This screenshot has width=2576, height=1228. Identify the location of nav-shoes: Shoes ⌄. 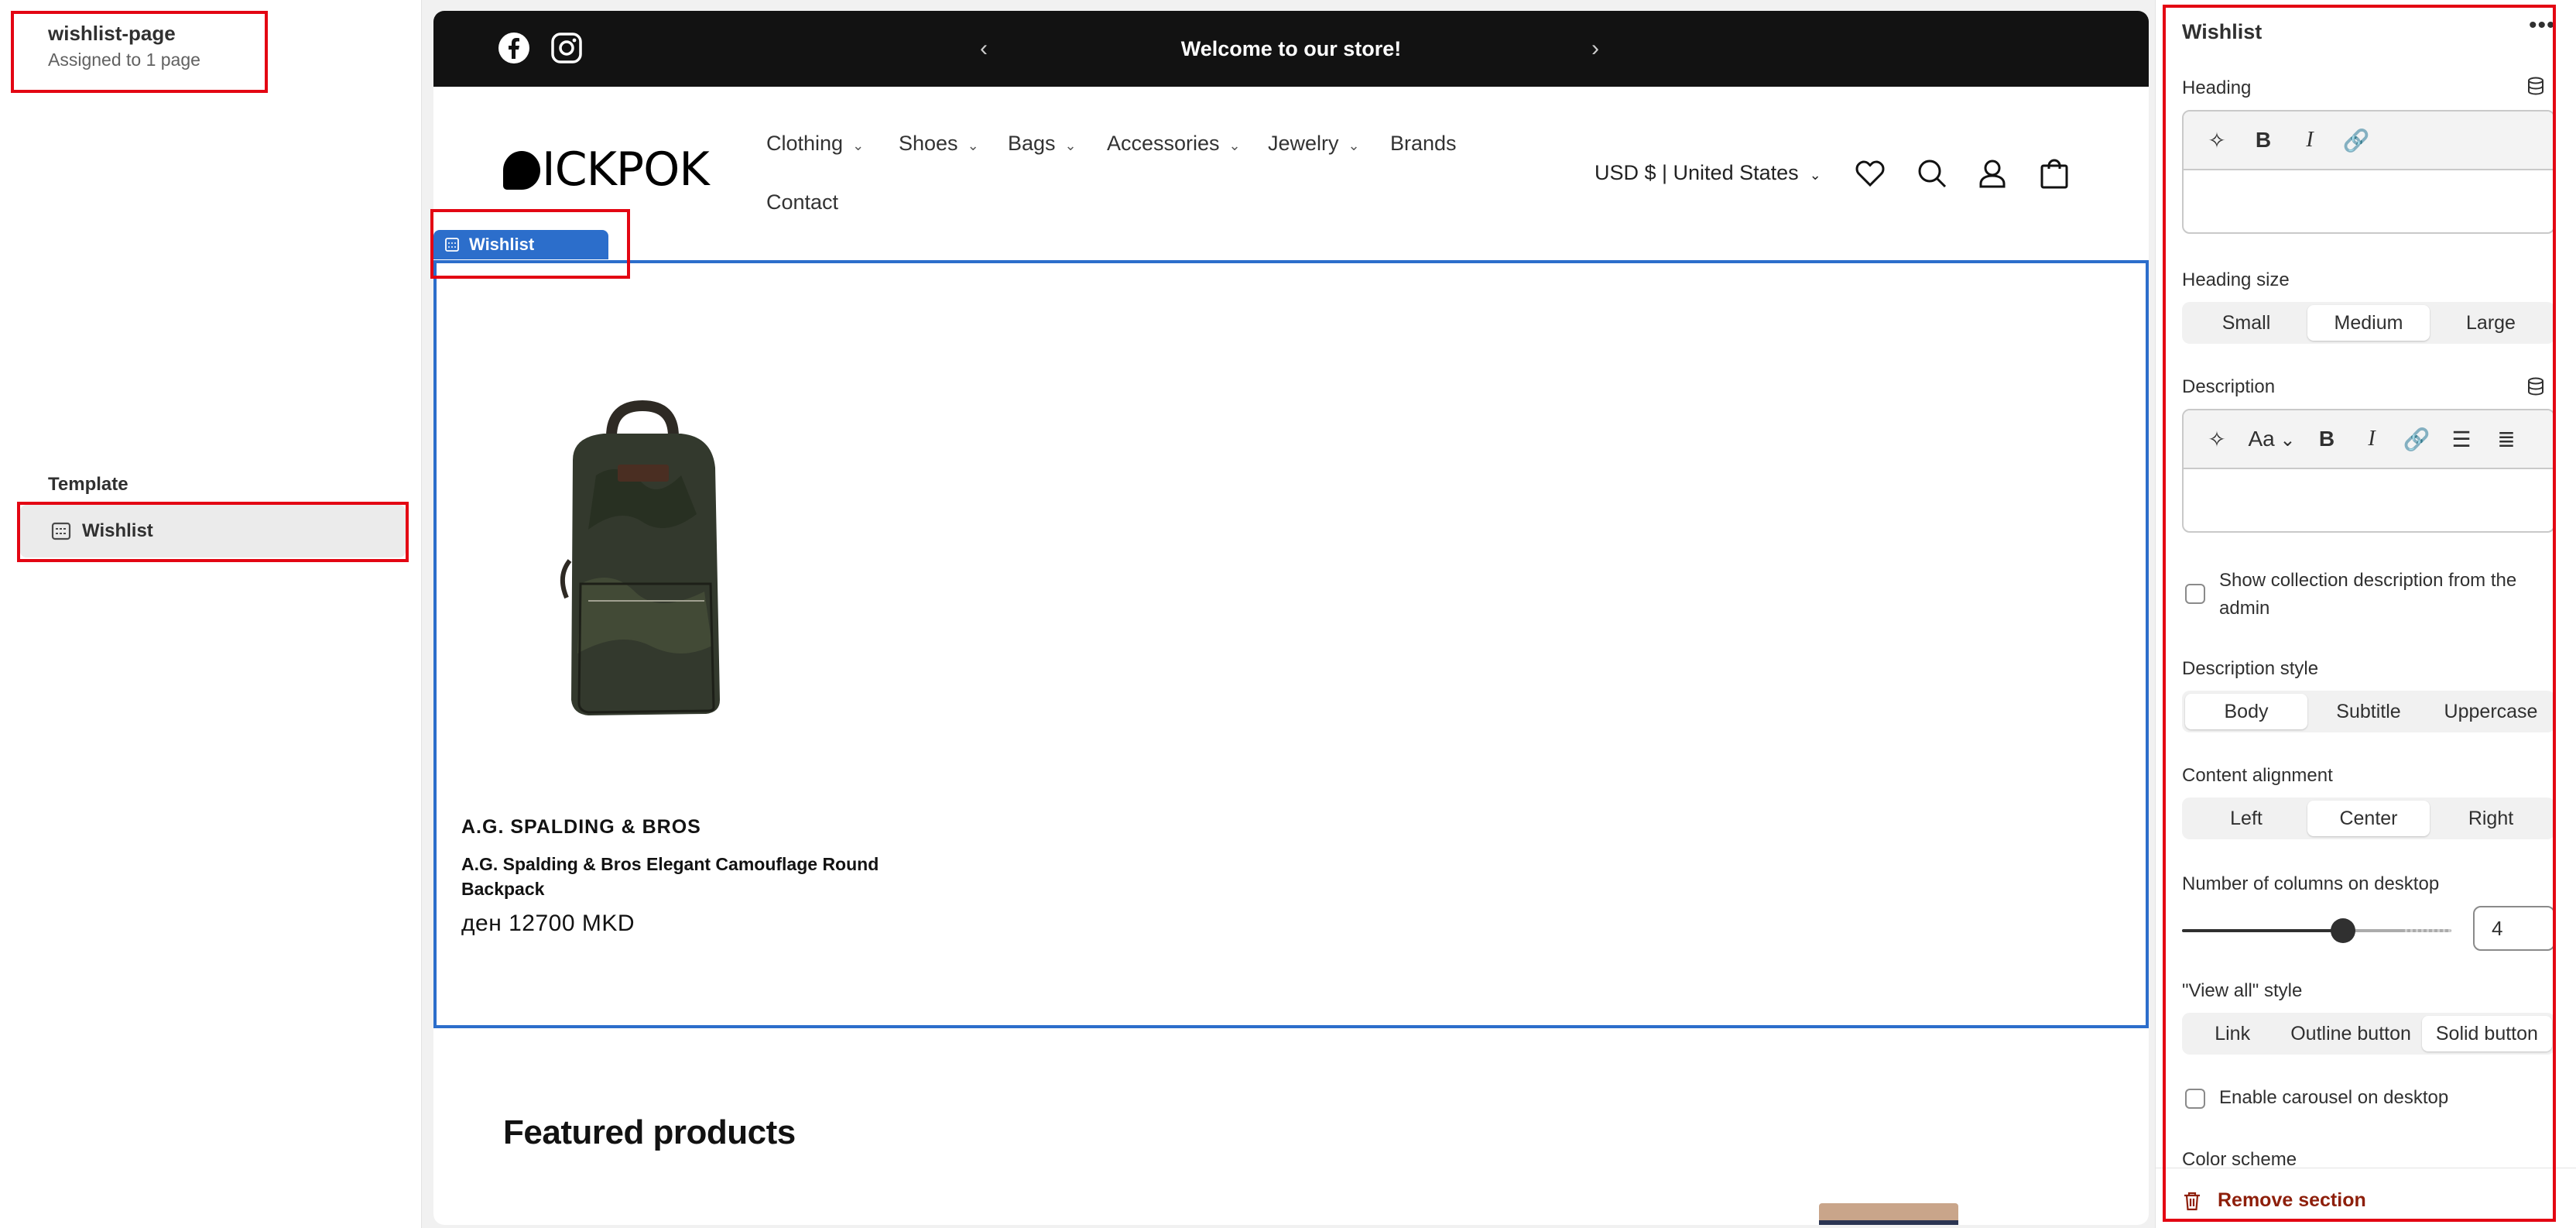
(939, 144).